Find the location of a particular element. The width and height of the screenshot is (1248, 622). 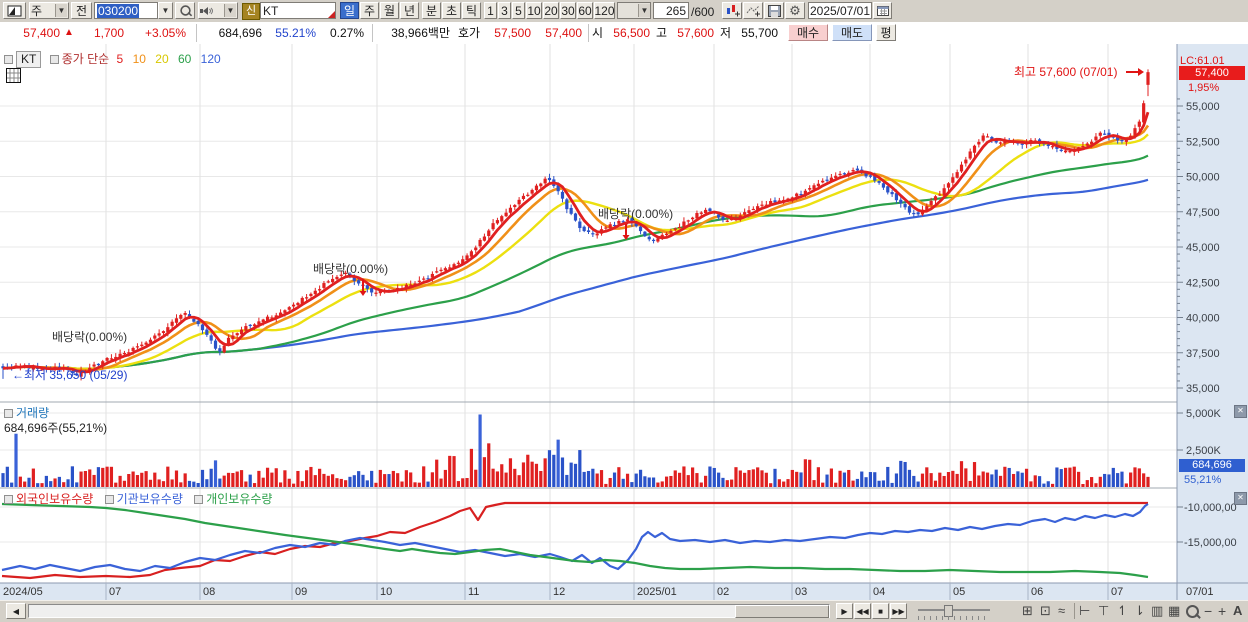

chart-settings-icon: ▦ is located at coordinates (1174, 611).